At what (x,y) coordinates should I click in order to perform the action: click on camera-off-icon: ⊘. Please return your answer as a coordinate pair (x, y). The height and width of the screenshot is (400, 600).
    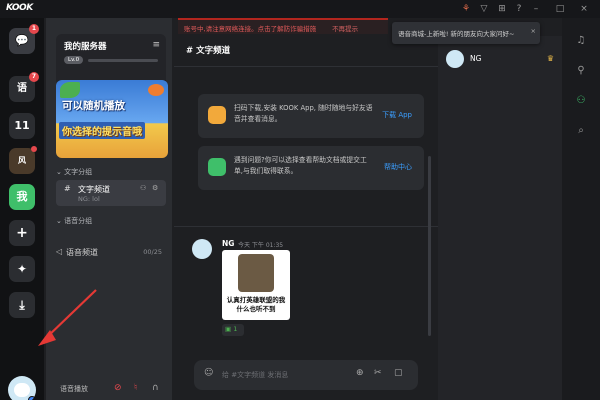
    Looking at the image, I should click on (118, 388).